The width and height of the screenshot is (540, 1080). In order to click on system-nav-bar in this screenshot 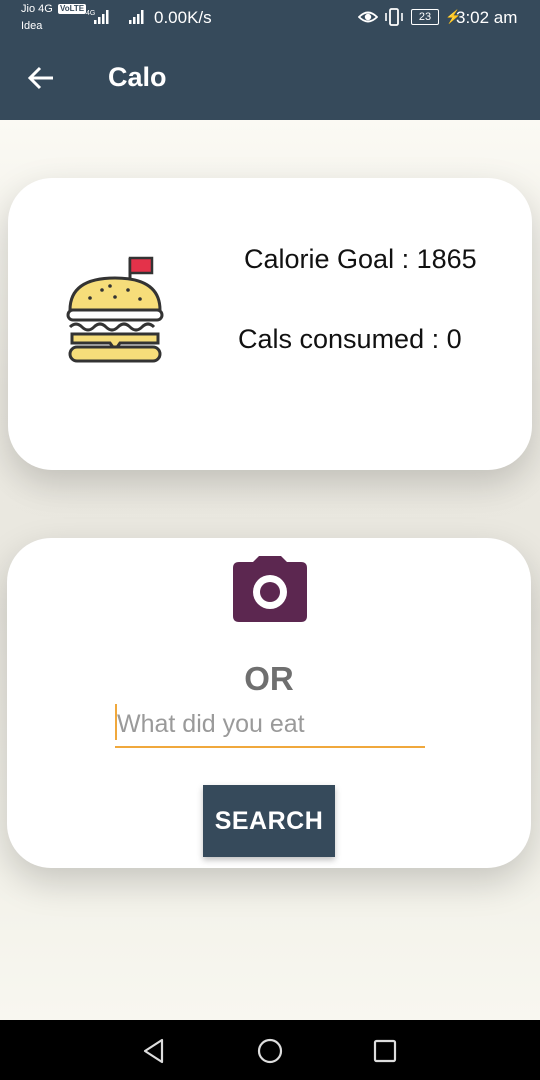, I will do `click(270, 1050)`.